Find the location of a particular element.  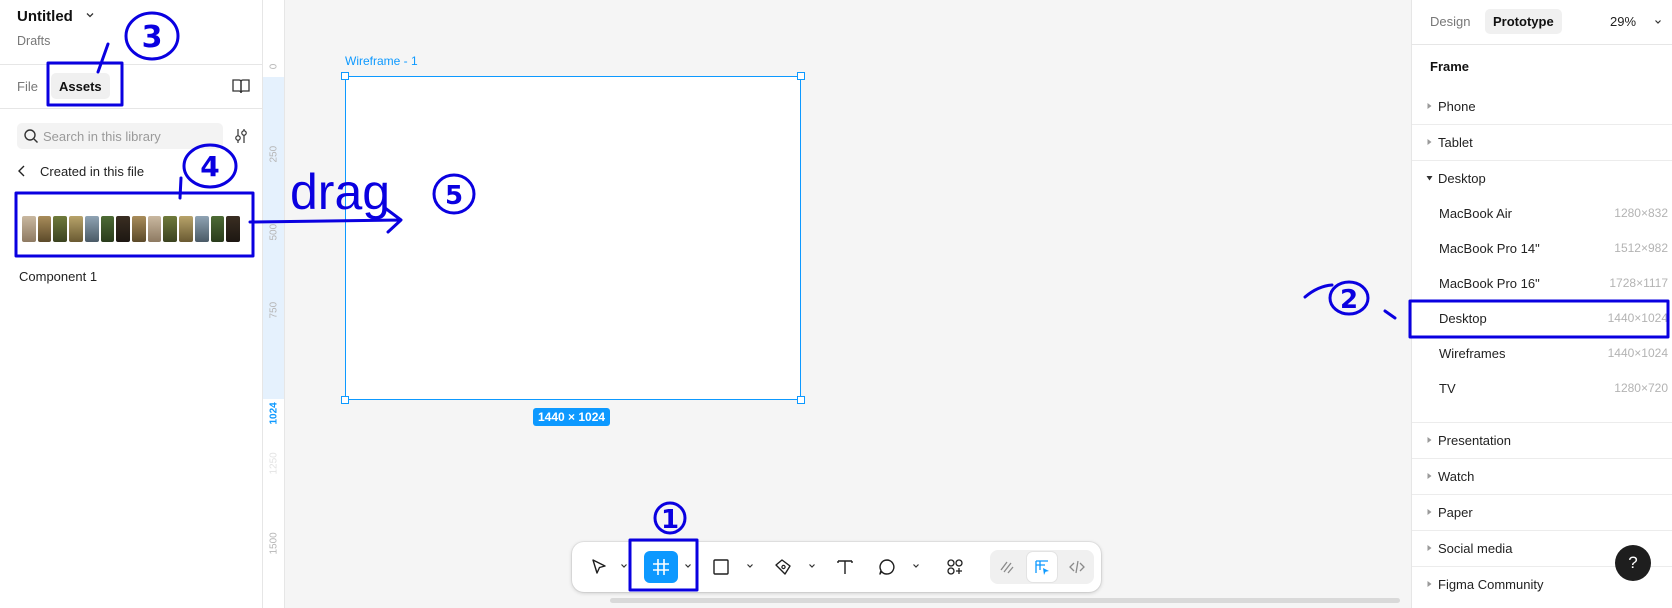

breadcrumb: Created in this file is located at coordinates (92, 171).